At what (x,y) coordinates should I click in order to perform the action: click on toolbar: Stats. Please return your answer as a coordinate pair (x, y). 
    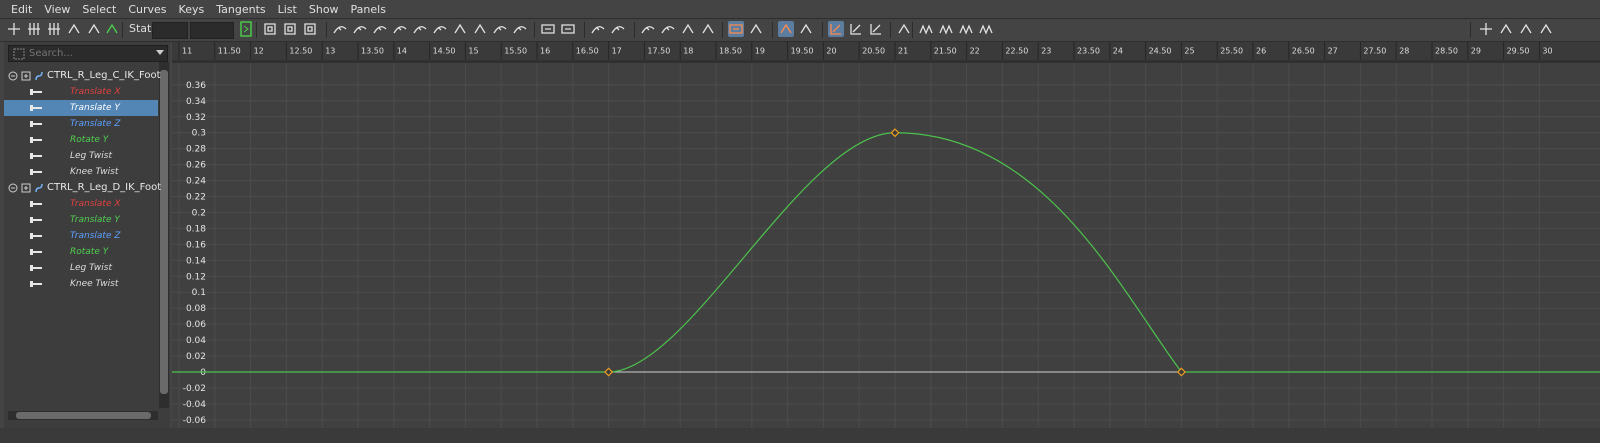
    Looking at the image, I should click on (800, 30).